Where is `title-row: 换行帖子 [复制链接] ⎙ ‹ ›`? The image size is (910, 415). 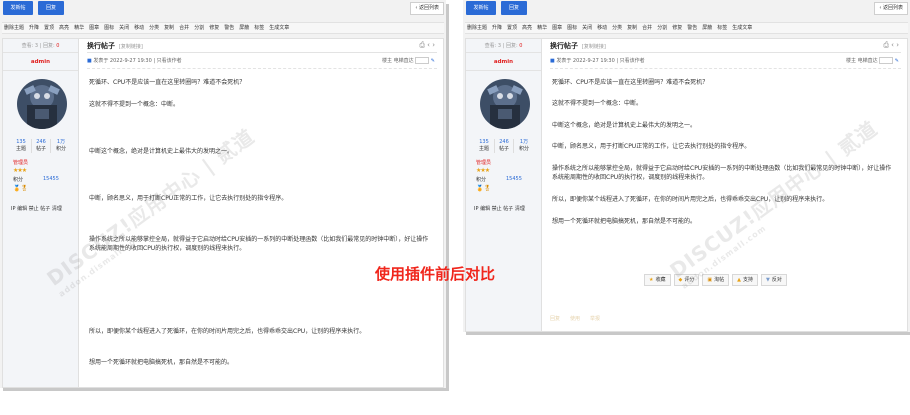 title-row: 换行帖子 [复制链接] ⎙ ‹ › is located at coordinates (262, 46).